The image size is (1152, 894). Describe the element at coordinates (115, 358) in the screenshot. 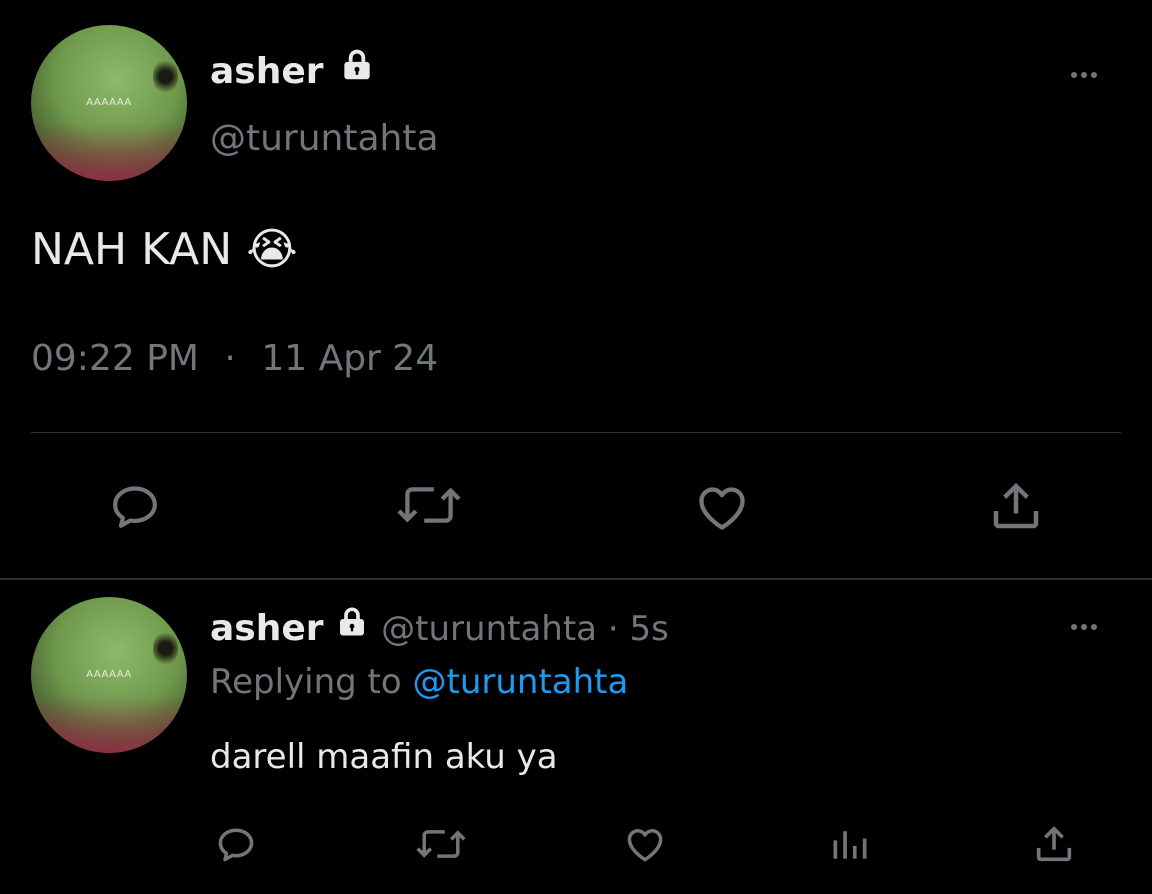

I see `tweet-time: 09:22 PM` at that location.